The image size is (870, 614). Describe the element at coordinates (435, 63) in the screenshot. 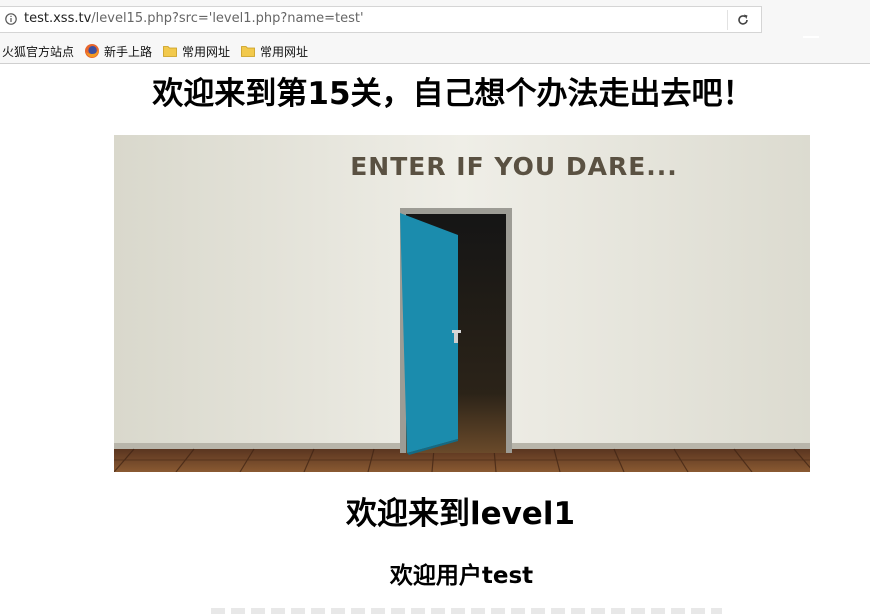

I see `toolbar-divider` at that location.